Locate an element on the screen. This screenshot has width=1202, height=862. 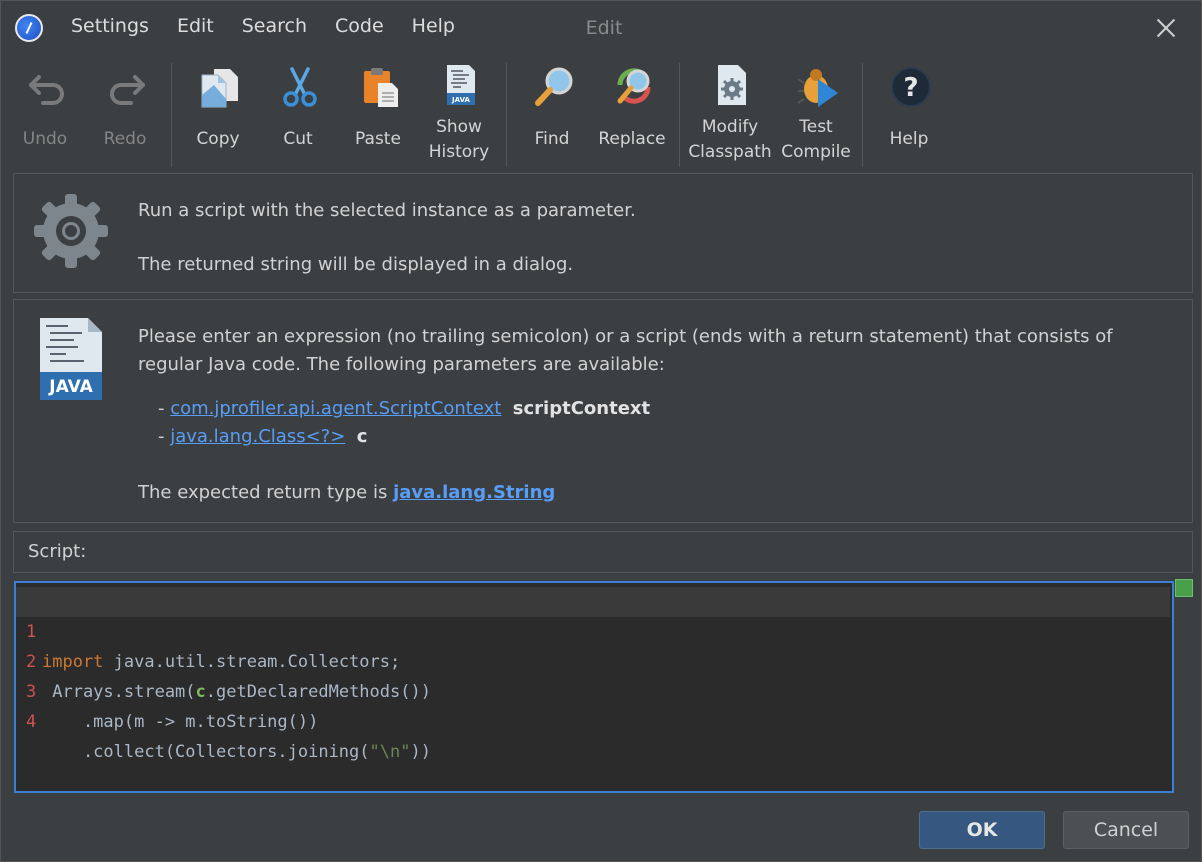
help-button: ? Help is located at coordinates (909, 115).